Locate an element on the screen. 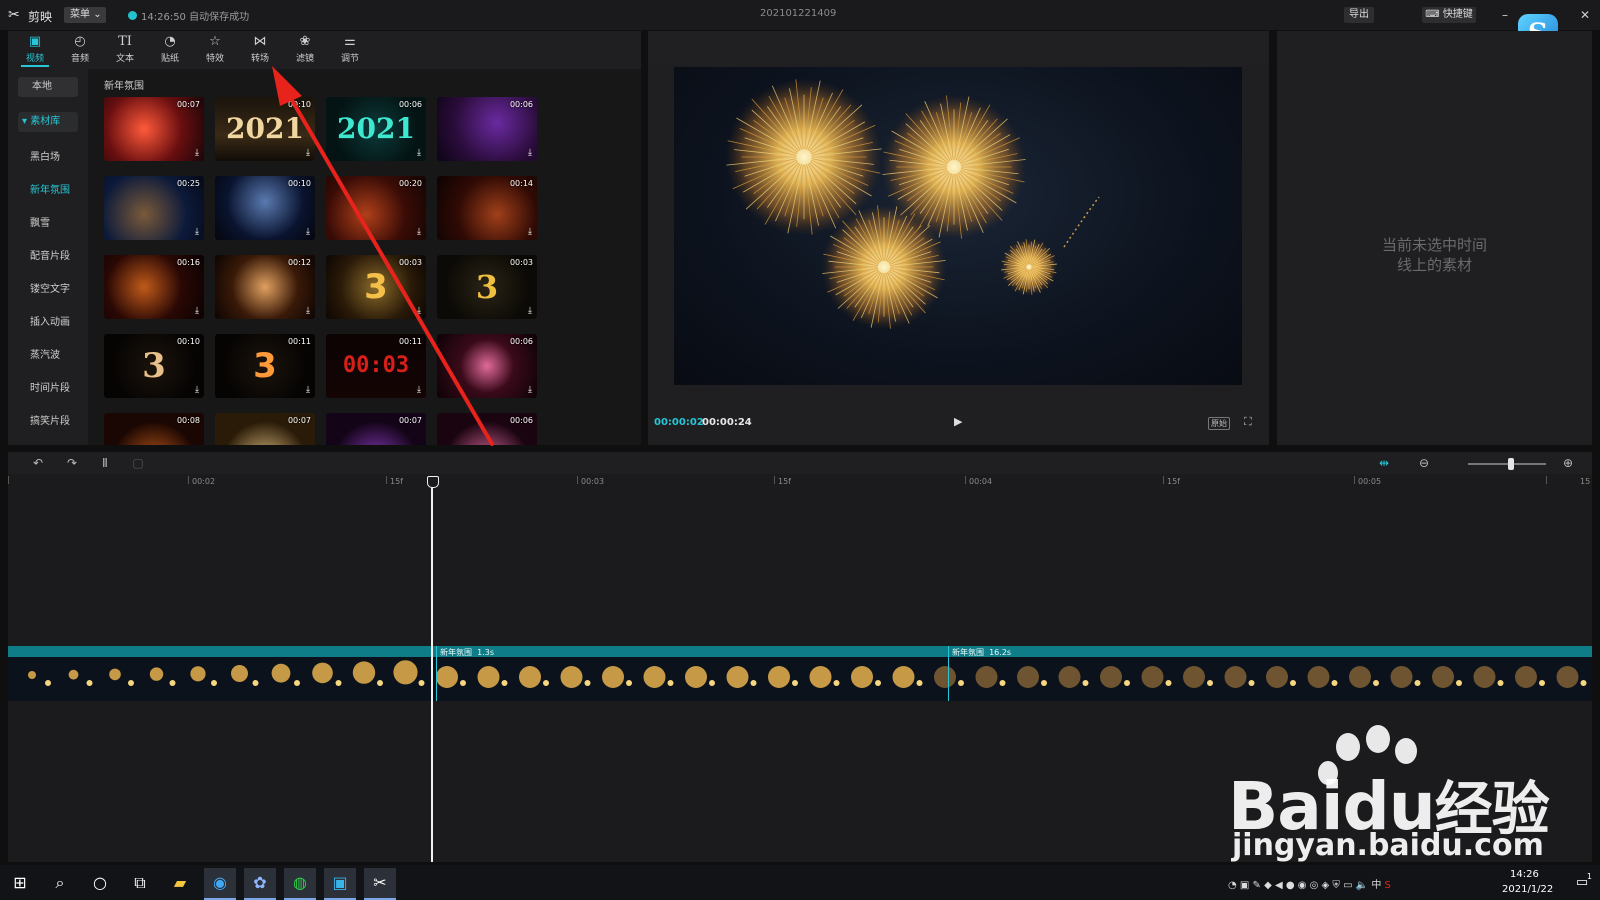  close-icon: ✕ is located at coordinates (1585, 15).